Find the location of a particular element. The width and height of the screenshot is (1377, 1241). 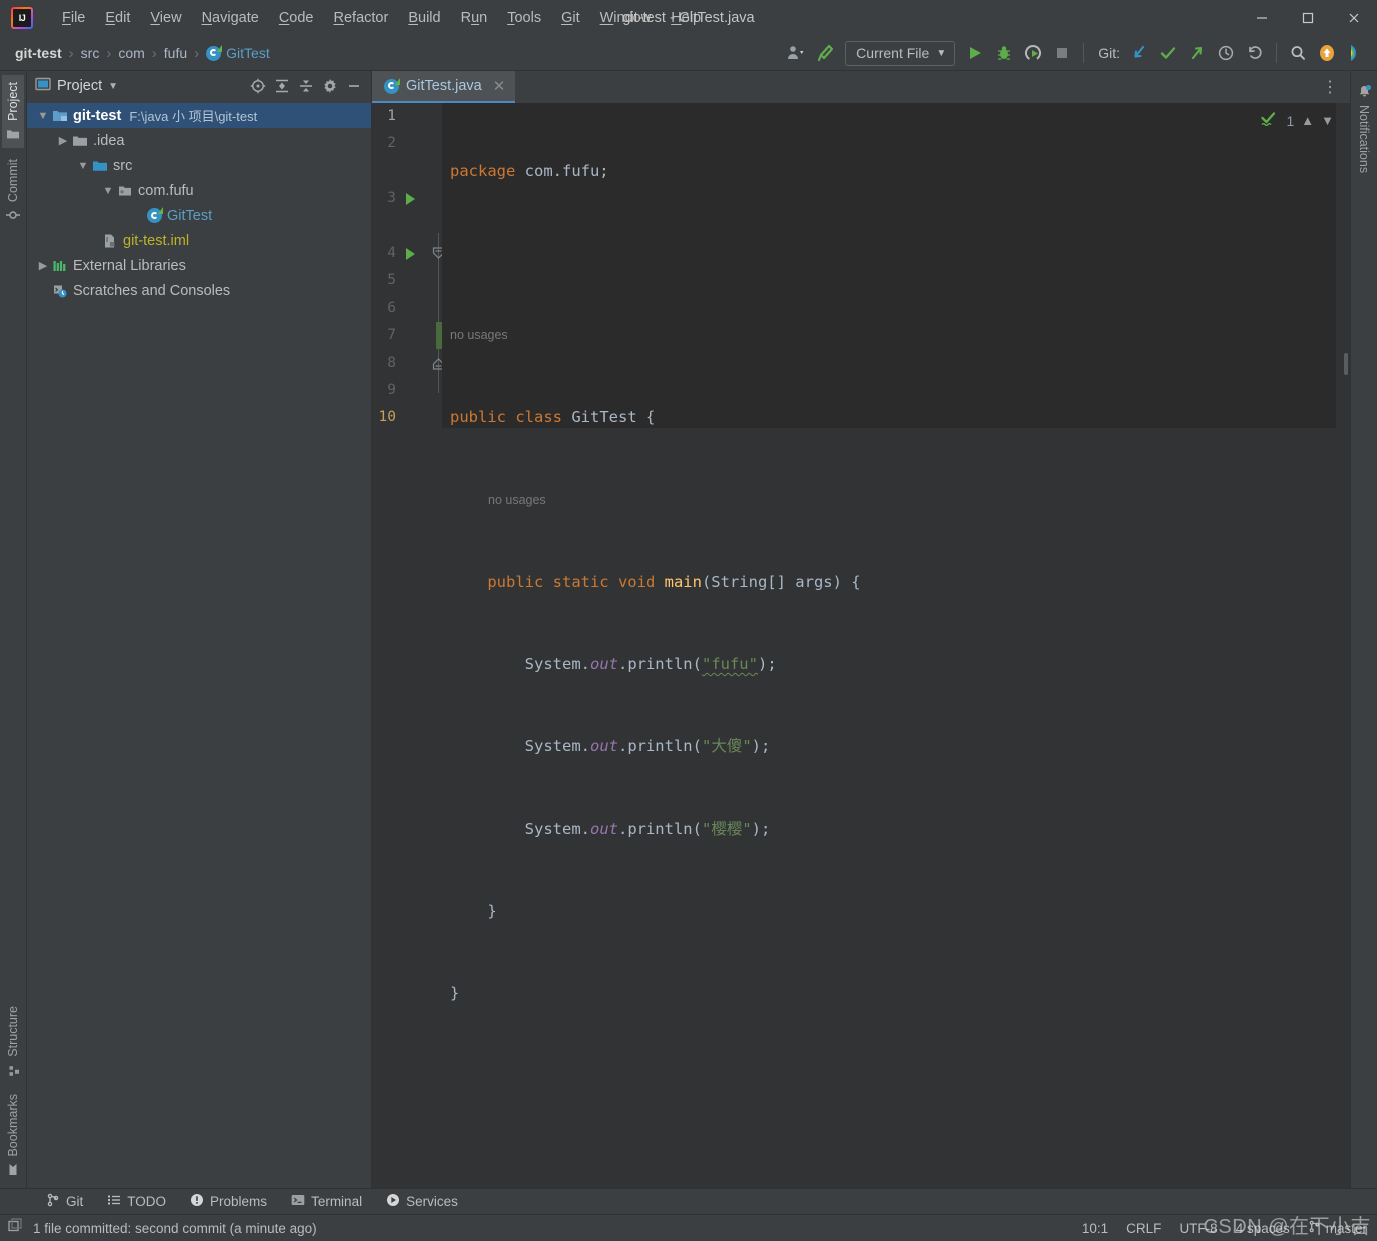

menu-window: Window is located at coordinates (626, 18).